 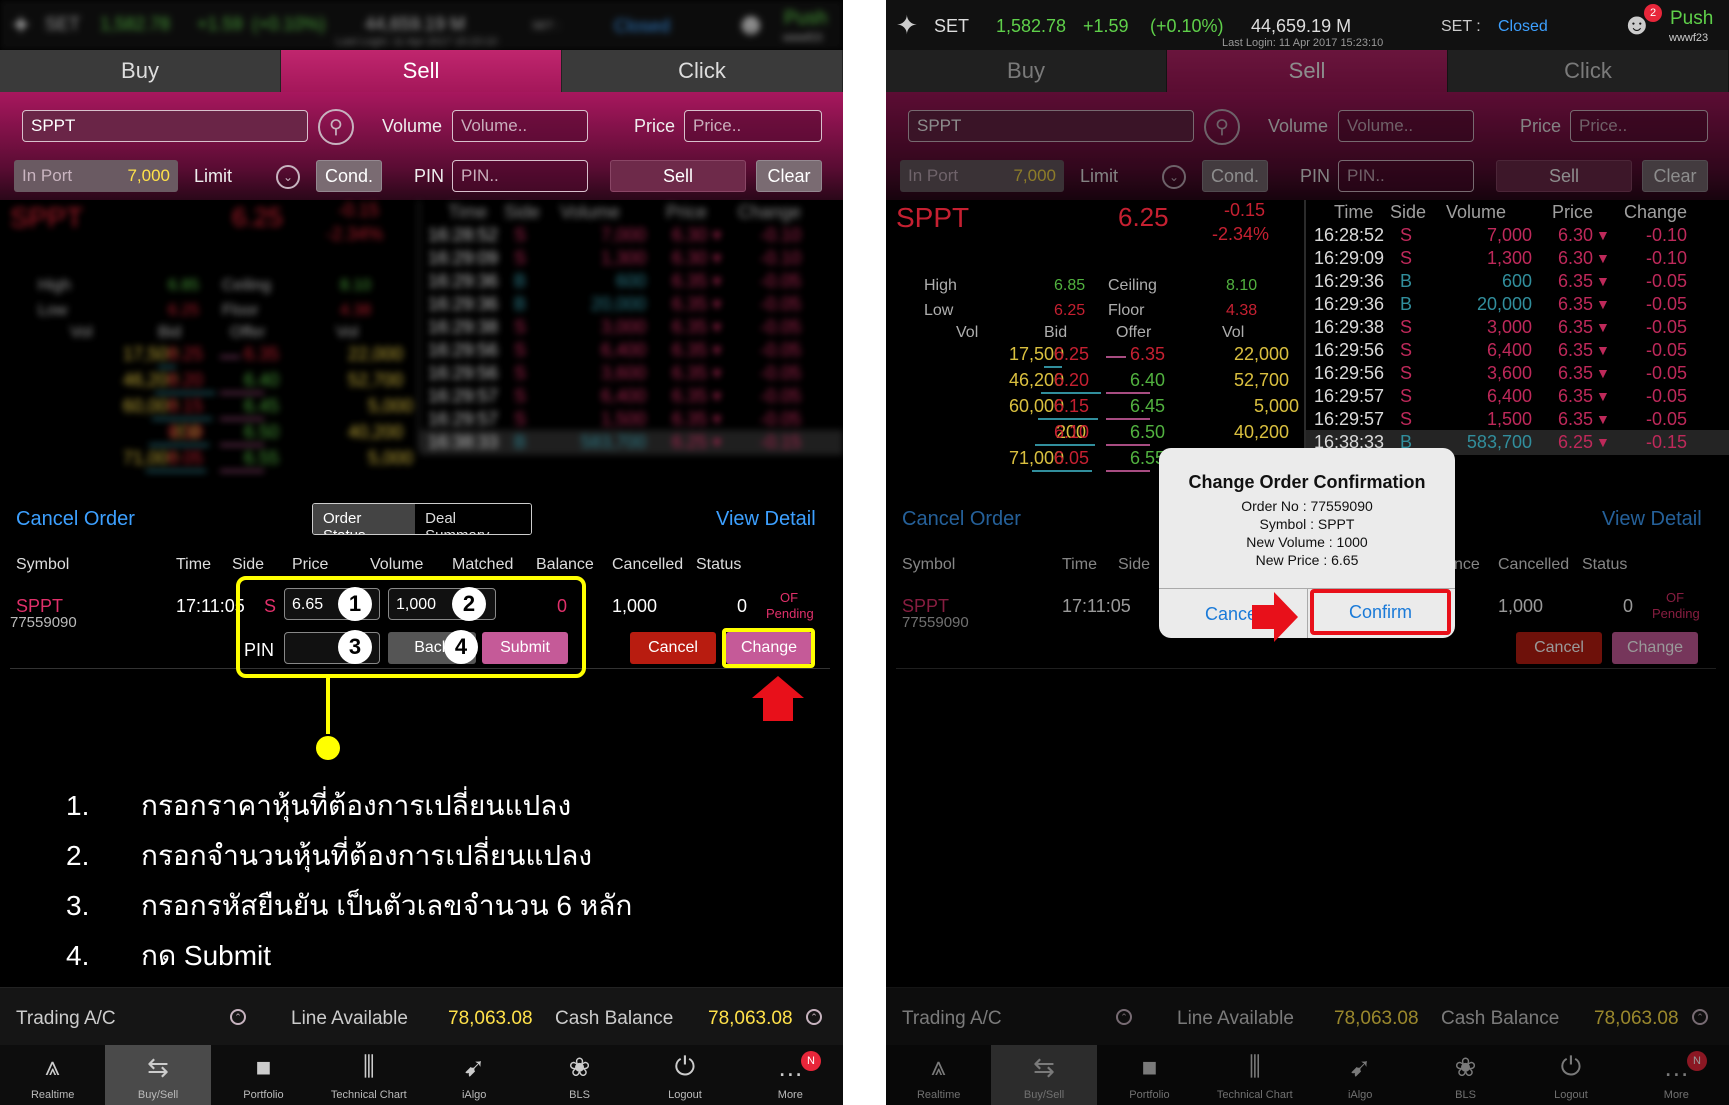 I want to click on chart-icon: ⫼, so click(x=1254, y=1066).